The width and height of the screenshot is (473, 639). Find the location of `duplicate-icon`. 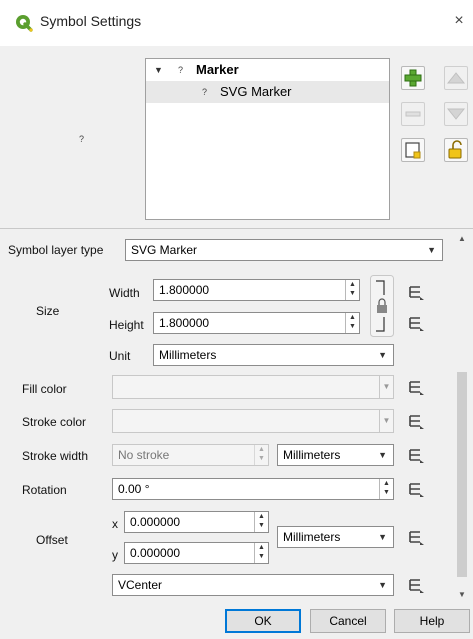

duplicate-icon is located at coordinates (413, 150).